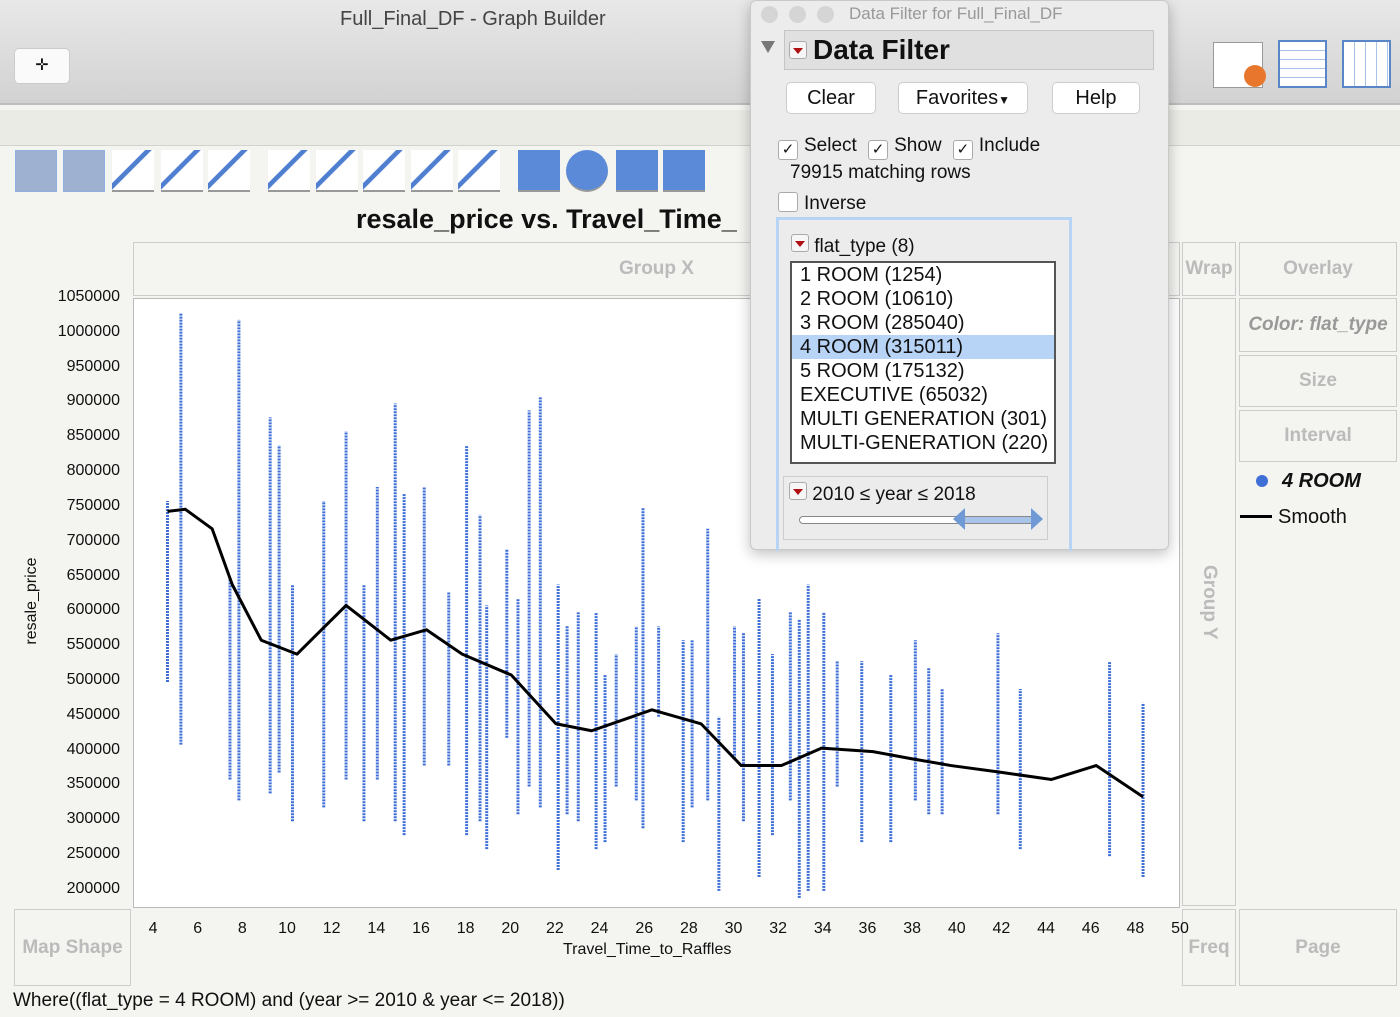 The width and height of the screenshot is (1400, 1017). What do you see at coordinates (1004, 100) in the screenshot?
I see `dropdown-arrow-icon: ▼` at bounding box center [1004, 100].